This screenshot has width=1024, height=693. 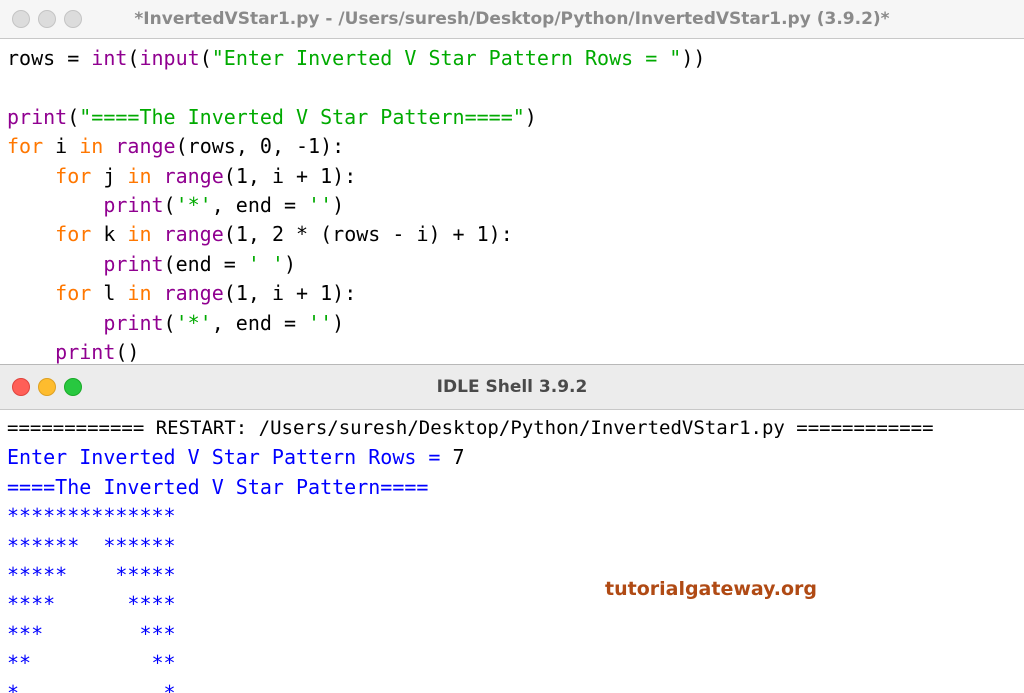 I want to click on code-token: "====The Inverted V Star Pattern====", so click(x=302, y=117).